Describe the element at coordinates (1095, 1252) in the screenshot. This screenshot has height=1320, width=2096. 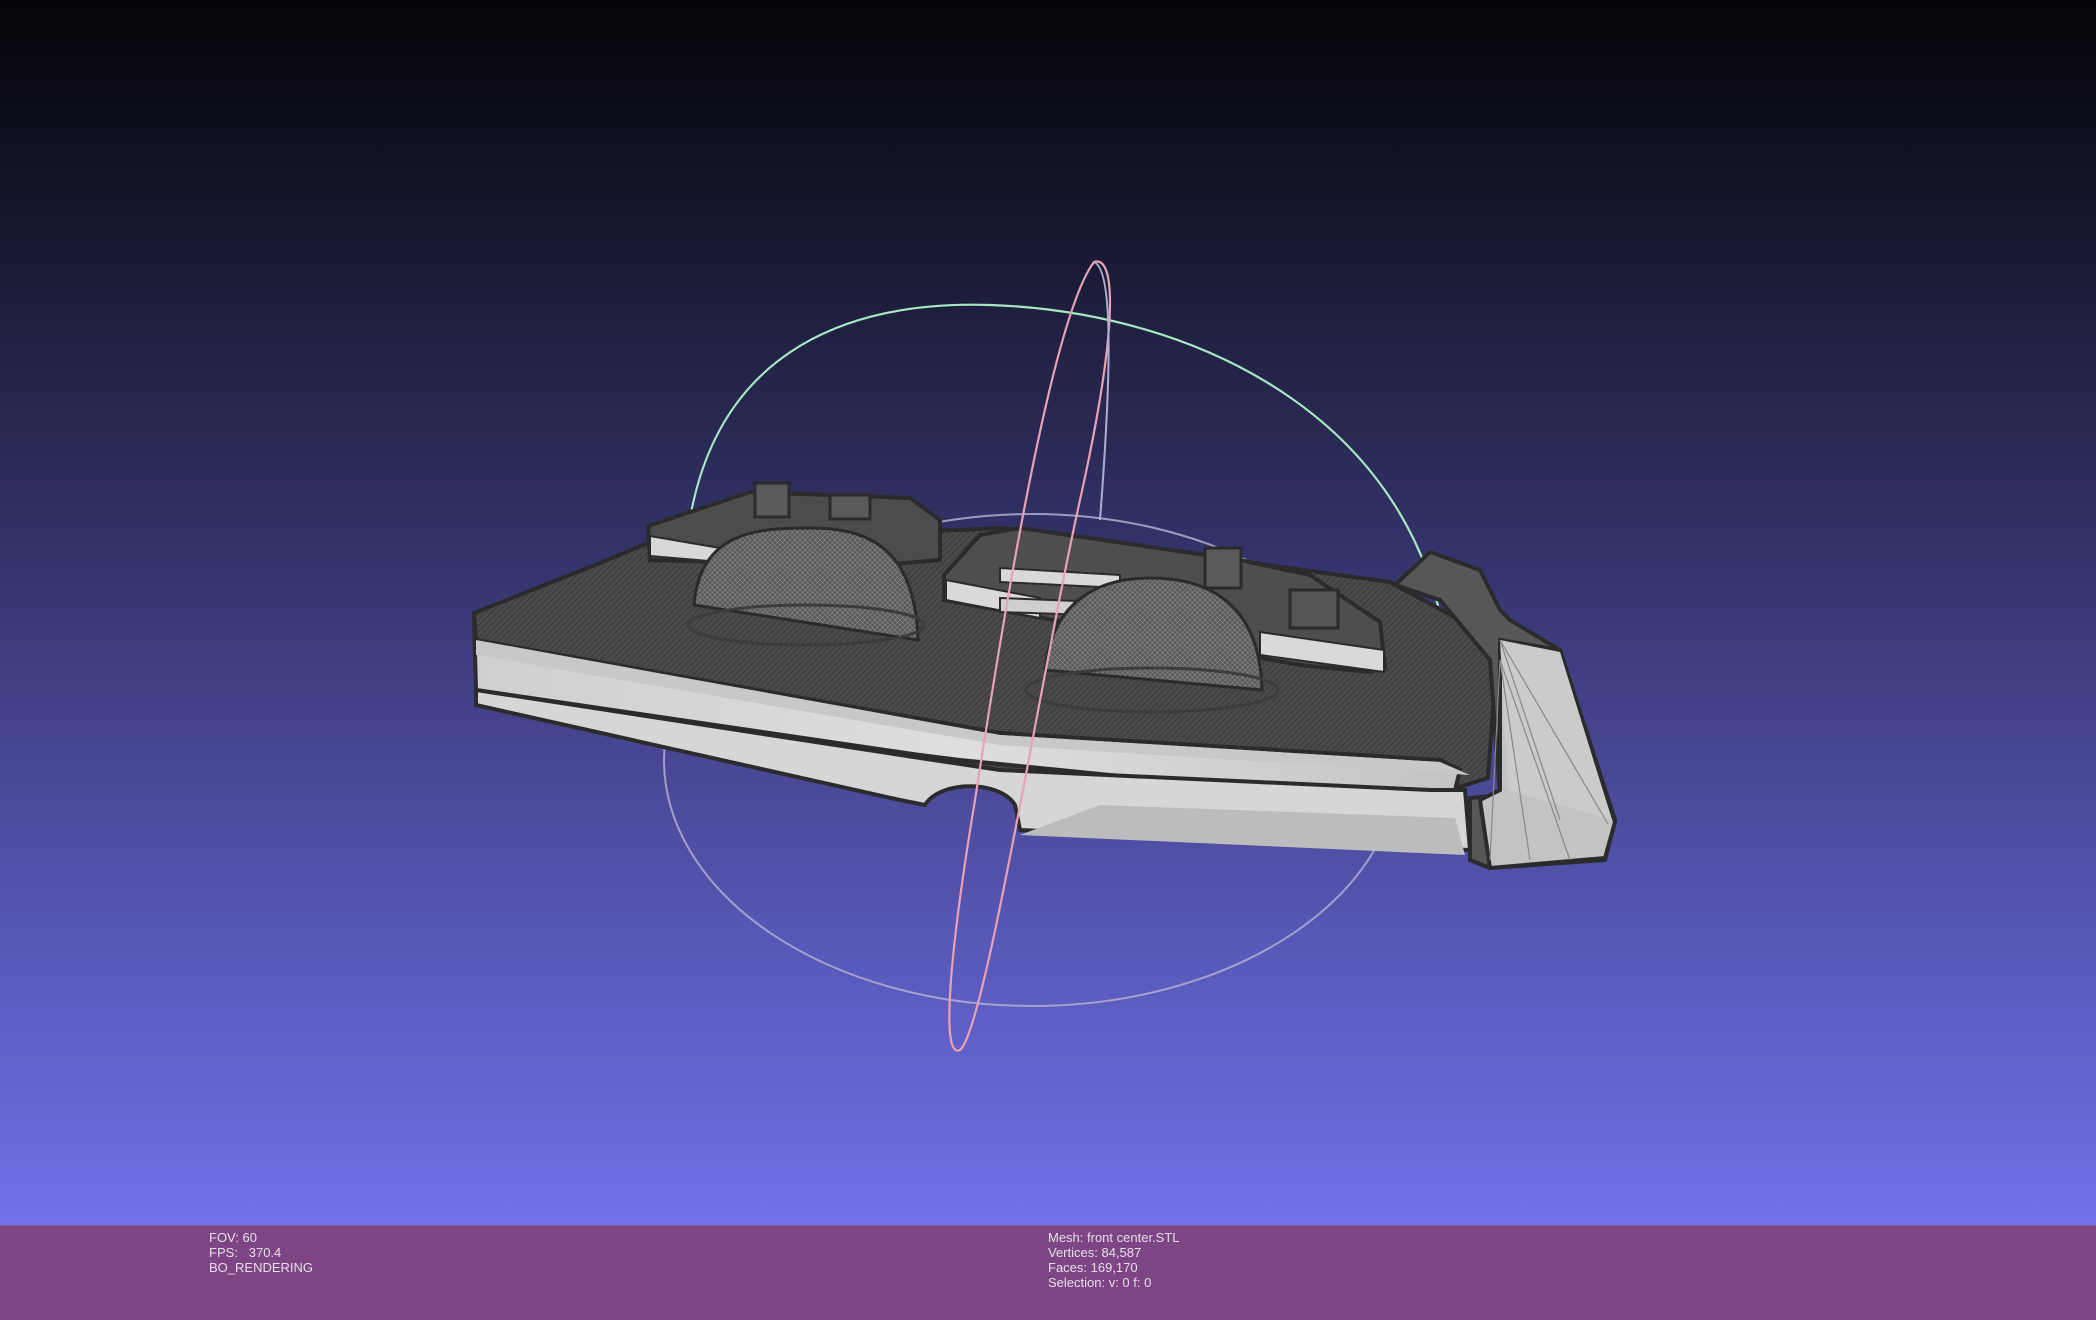
I see `vertices-text: Vertices: 84,587` at that location.